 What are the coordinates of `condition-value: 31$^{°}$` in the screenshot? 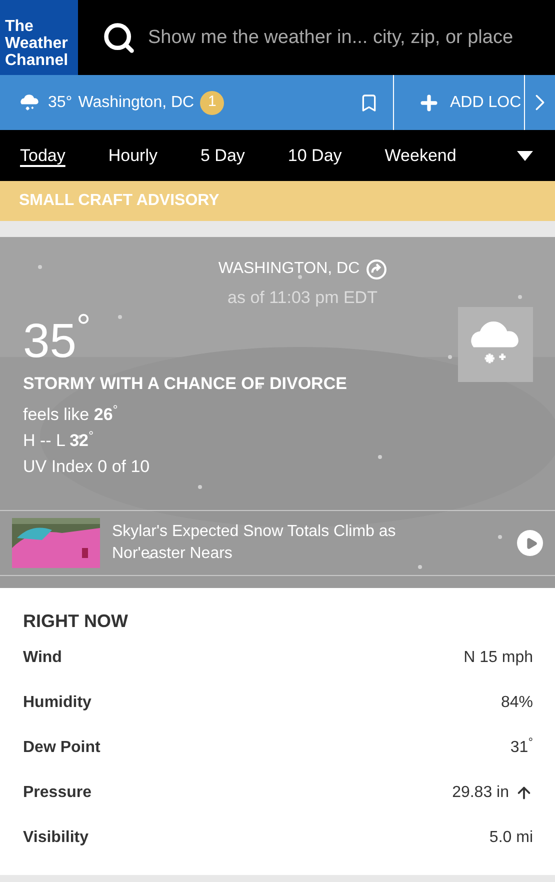 It's located at (521, 747).